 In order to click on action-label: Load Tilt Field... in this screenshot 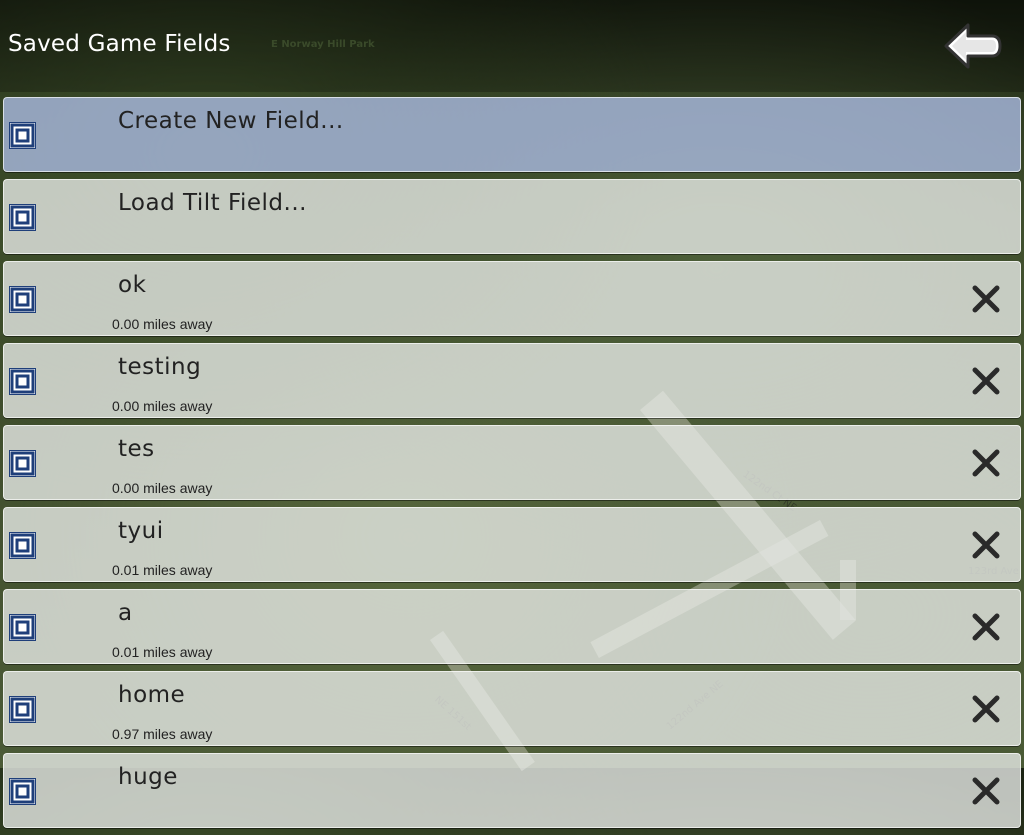, I will do `click(212, 203)`.